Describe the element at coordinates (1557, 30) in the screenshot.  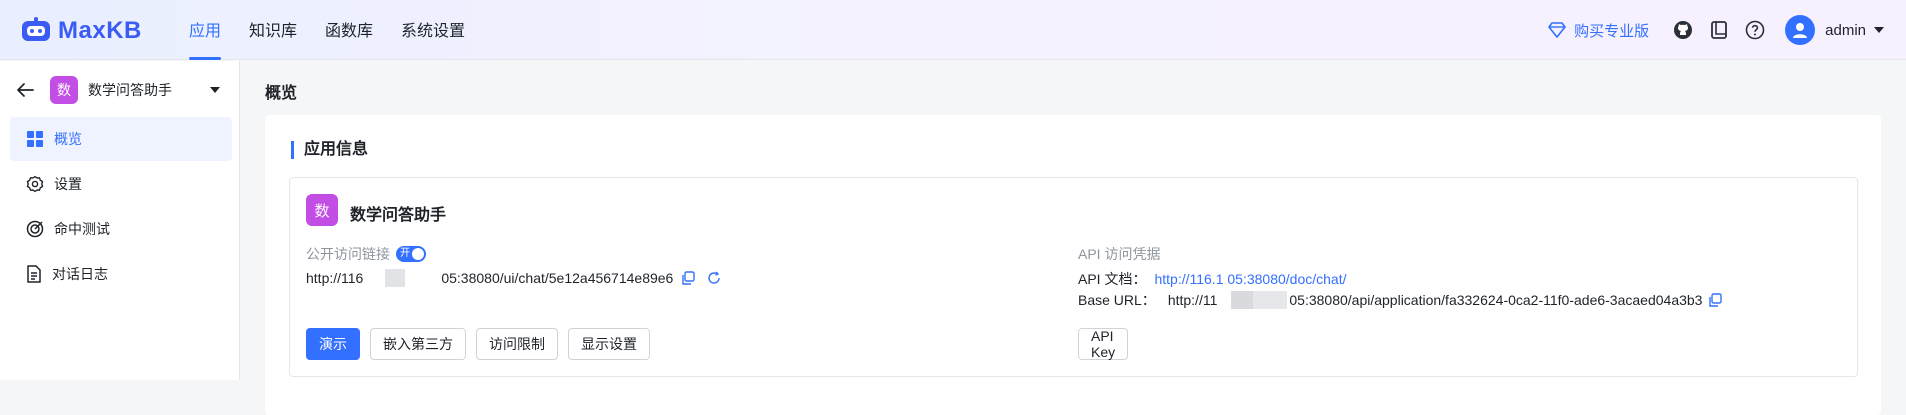
I see `diamond-icon` at that location.